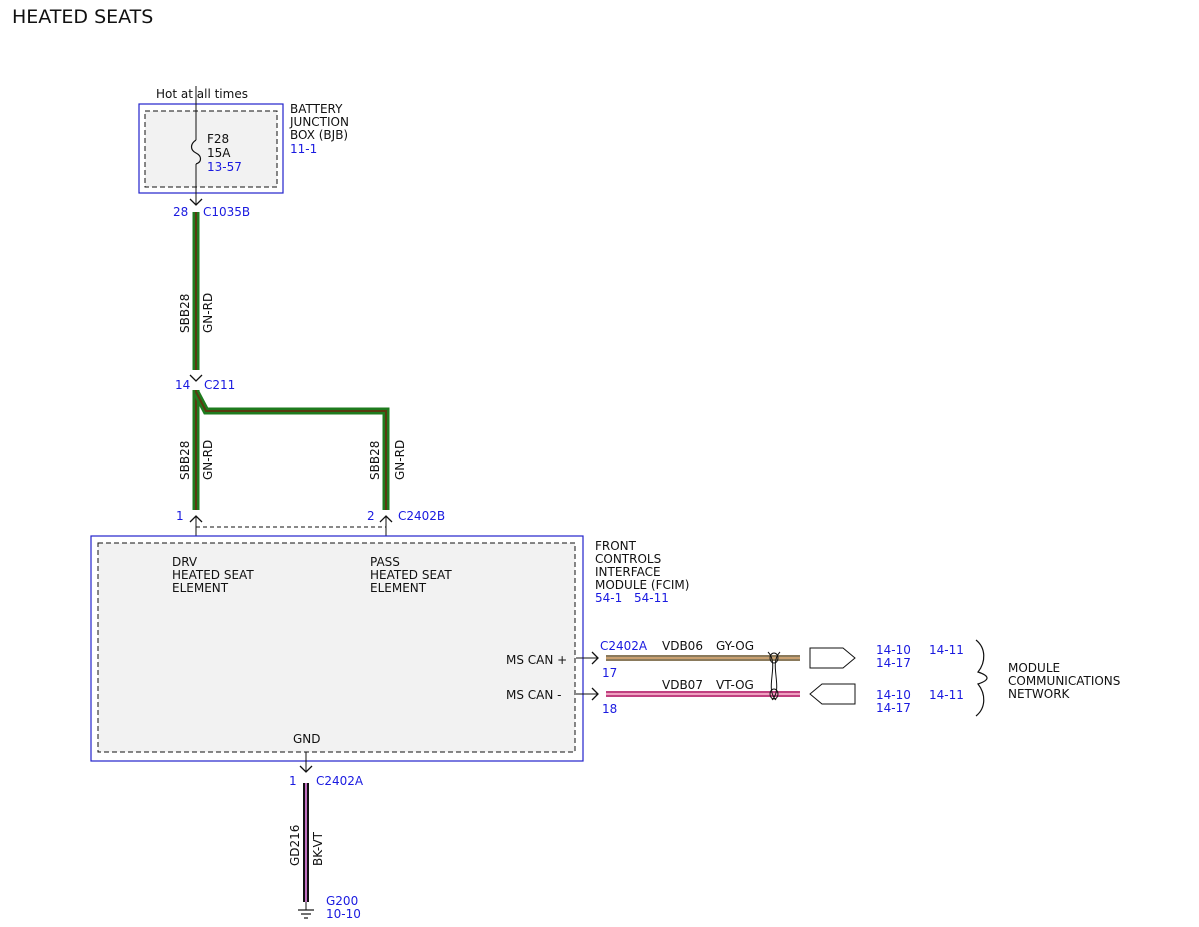 The width and height of the screenshot is (1199, 927). Describe the element at coordinates (182, 385) in the screenshot. I see `c211-pin: 14` at that location.